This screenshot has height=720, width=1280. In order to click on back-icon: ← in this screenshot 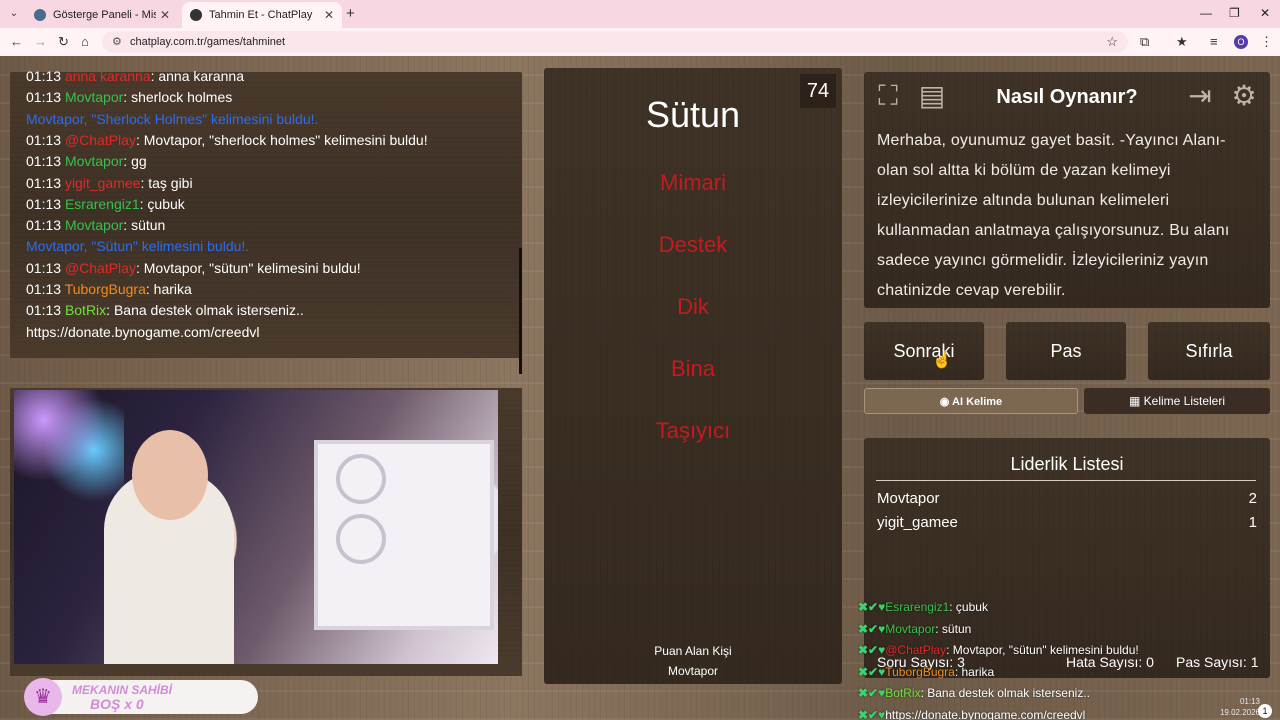, I will do `click(16, 41)`.